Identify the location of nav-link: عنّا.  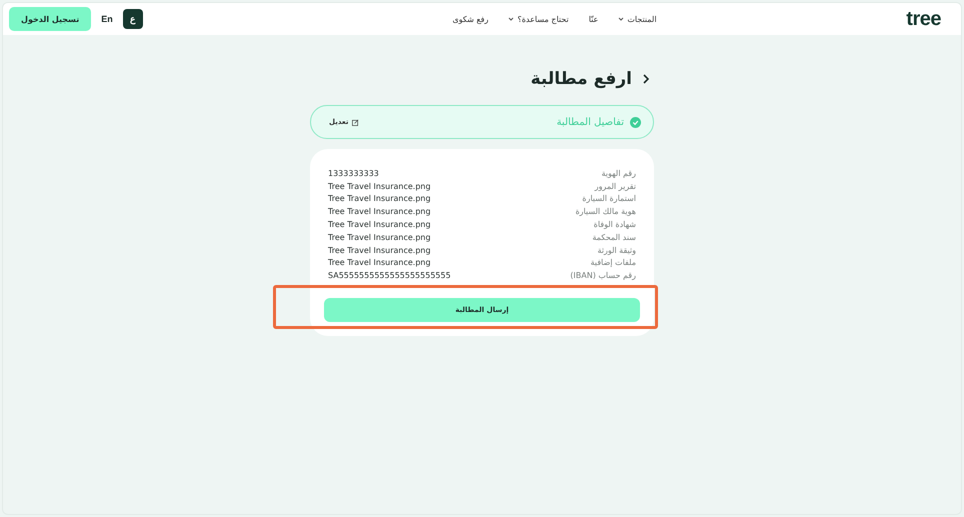
(593, 19).